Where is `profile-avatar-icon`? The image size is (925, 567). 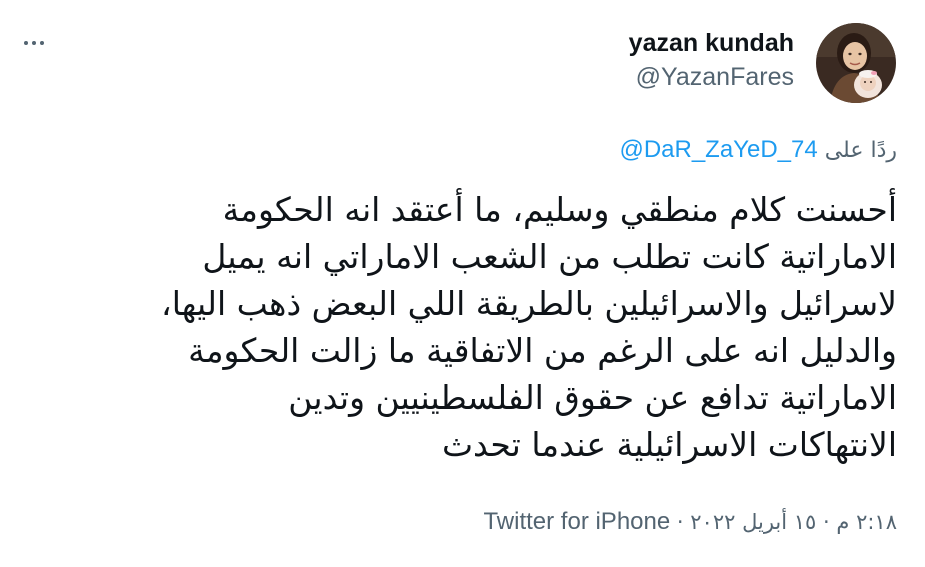
profile-avatar-icon is located at coordinates (856, 63).